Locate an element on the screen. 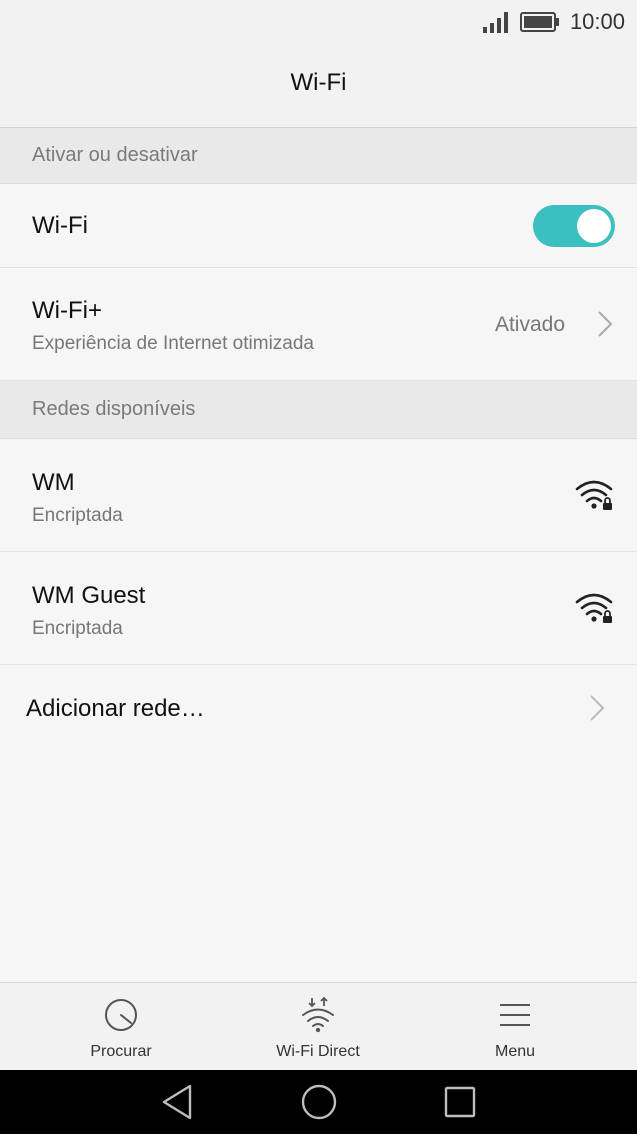 The width and height of the screenshot is (637, 1134). status-icons: 10:00 is located at coordinates (553, 22).